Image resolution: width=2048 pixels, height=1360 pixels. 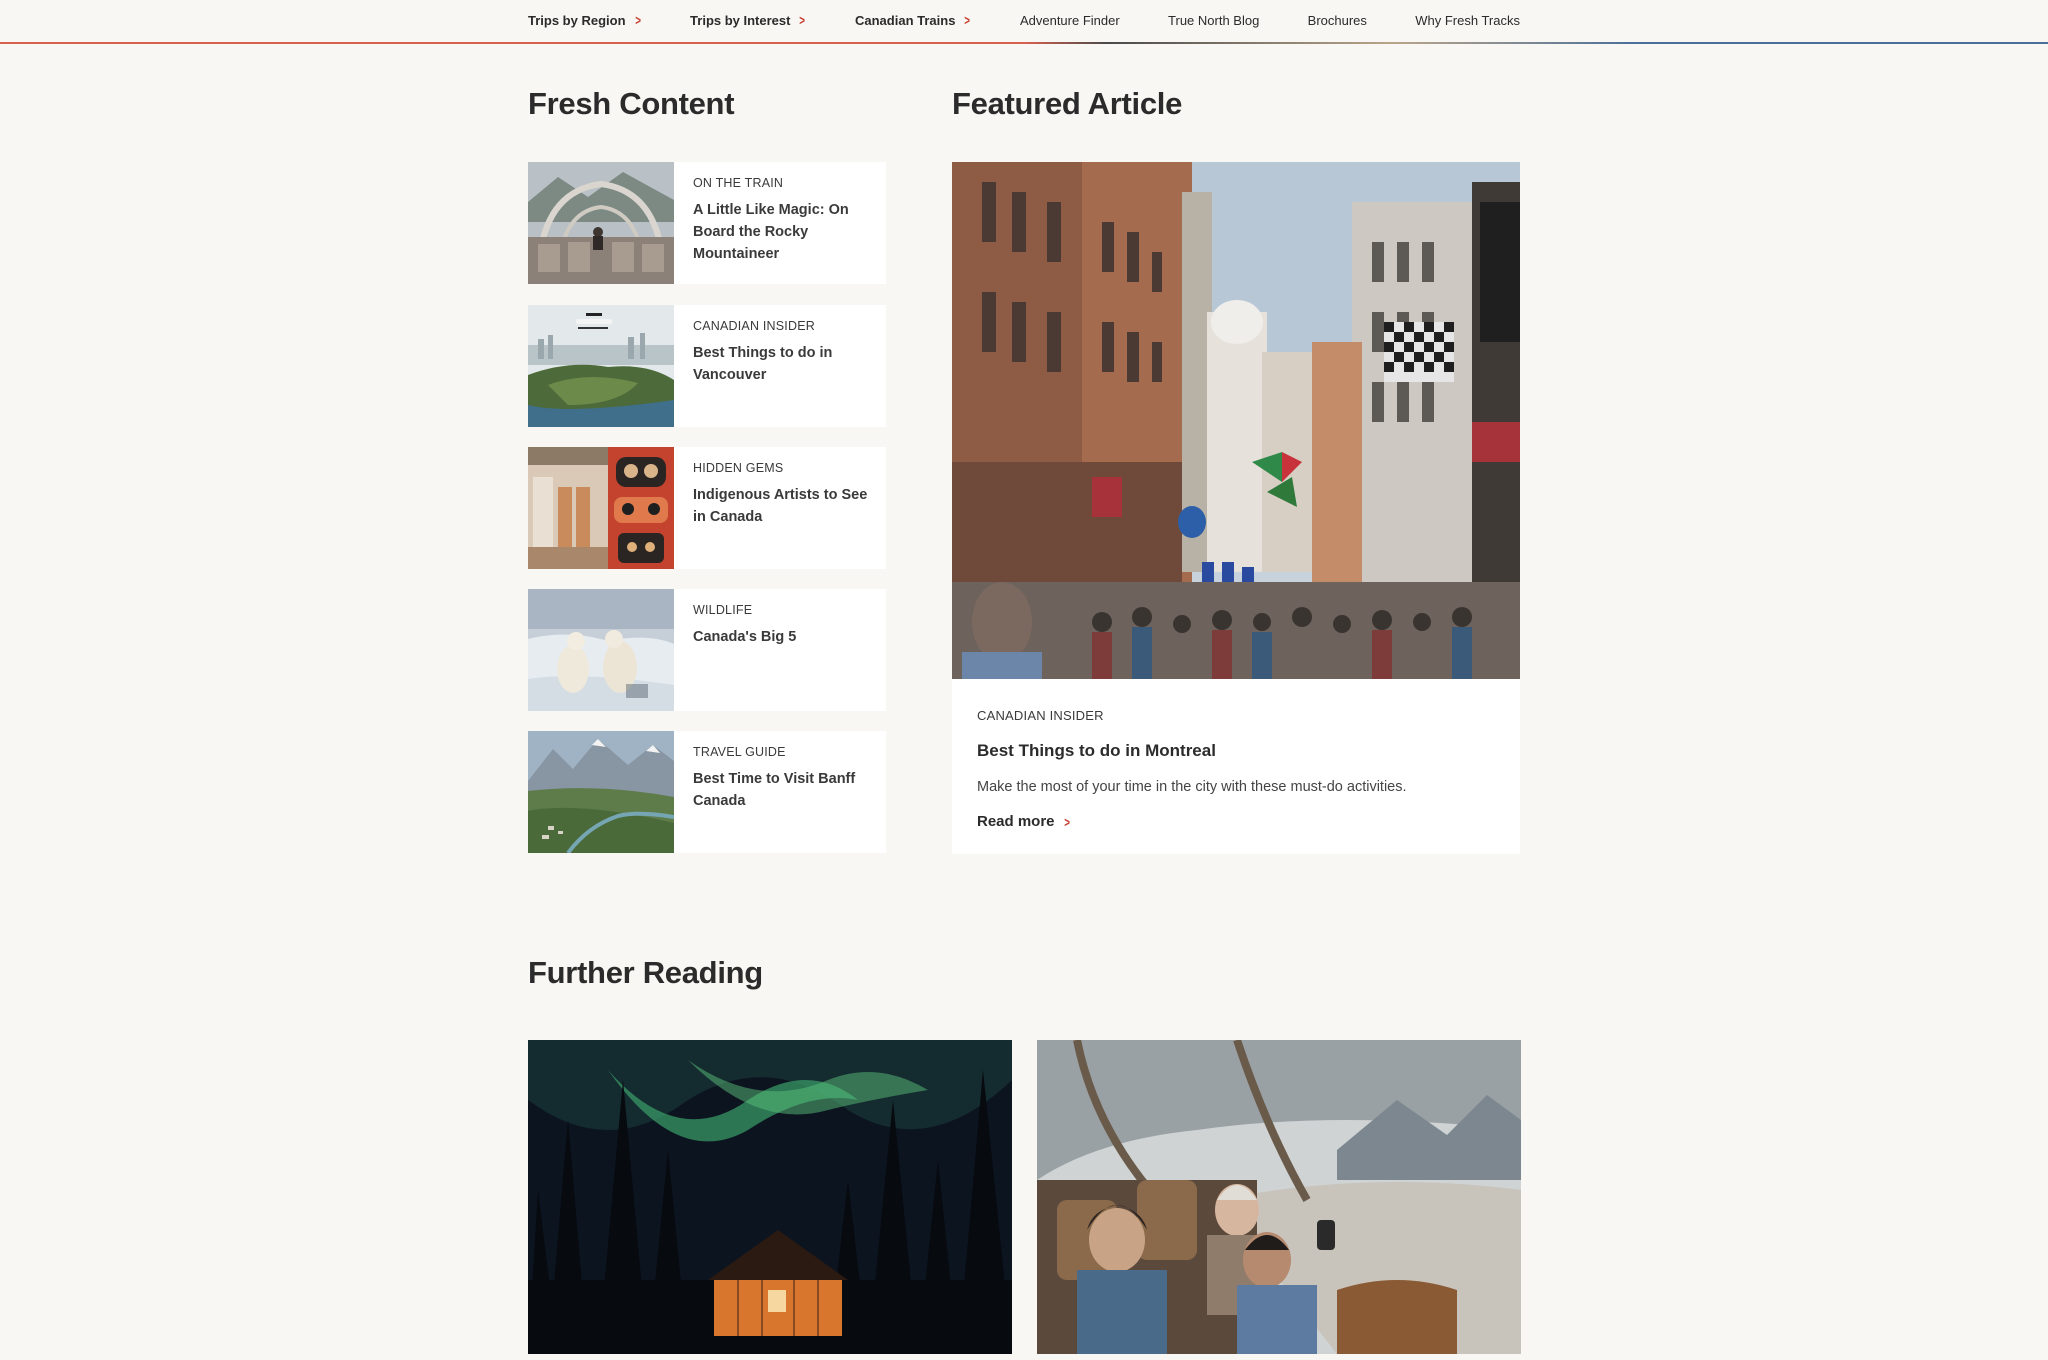 I want to click on montreal-street-image, so click(x=1236, y=420).